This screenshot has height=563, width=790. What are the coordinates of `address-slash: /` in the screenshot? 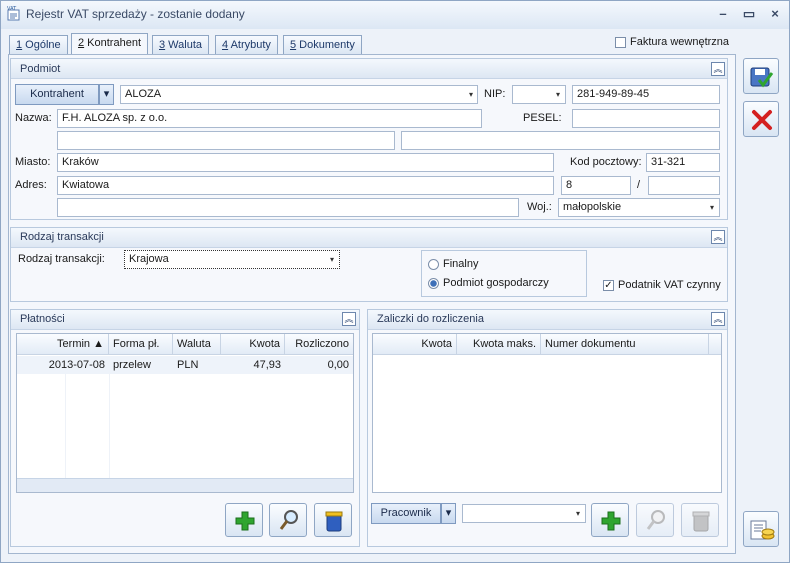 It's located at (639, 185).